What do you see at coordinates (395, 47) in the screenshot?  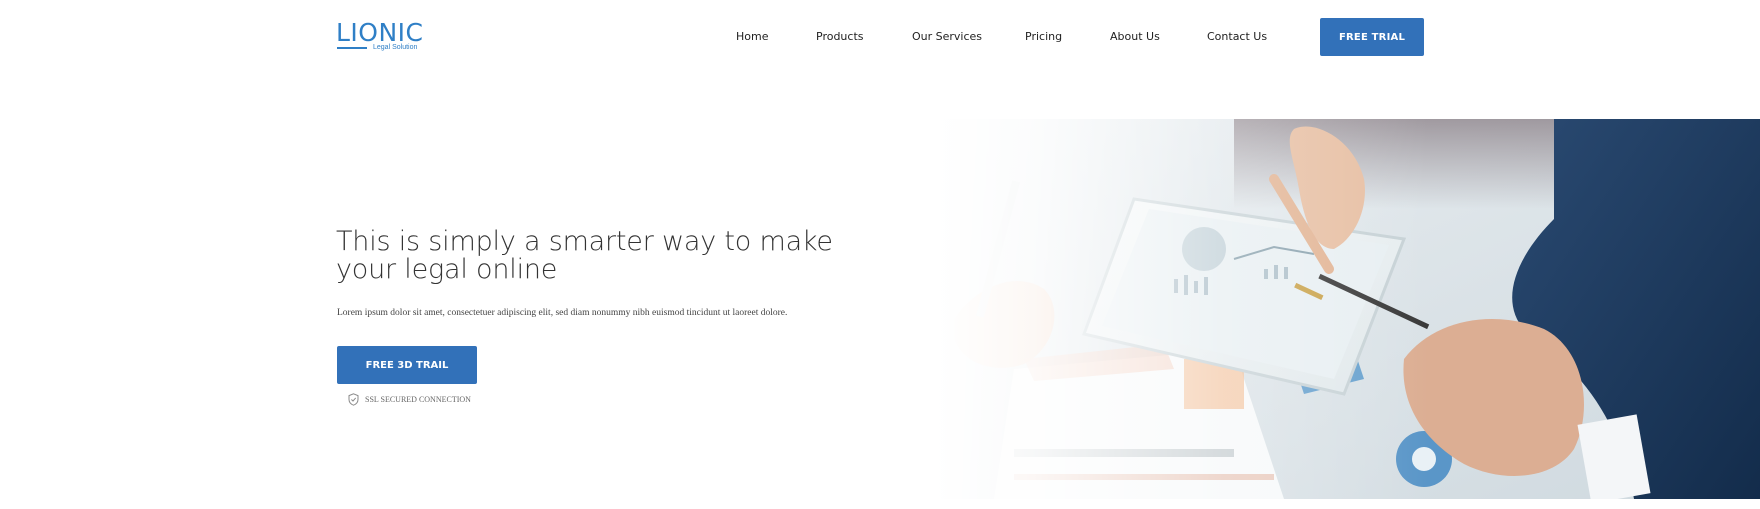 I see `logo-tagline: Legal Solution` at bounding box center [395, 47].